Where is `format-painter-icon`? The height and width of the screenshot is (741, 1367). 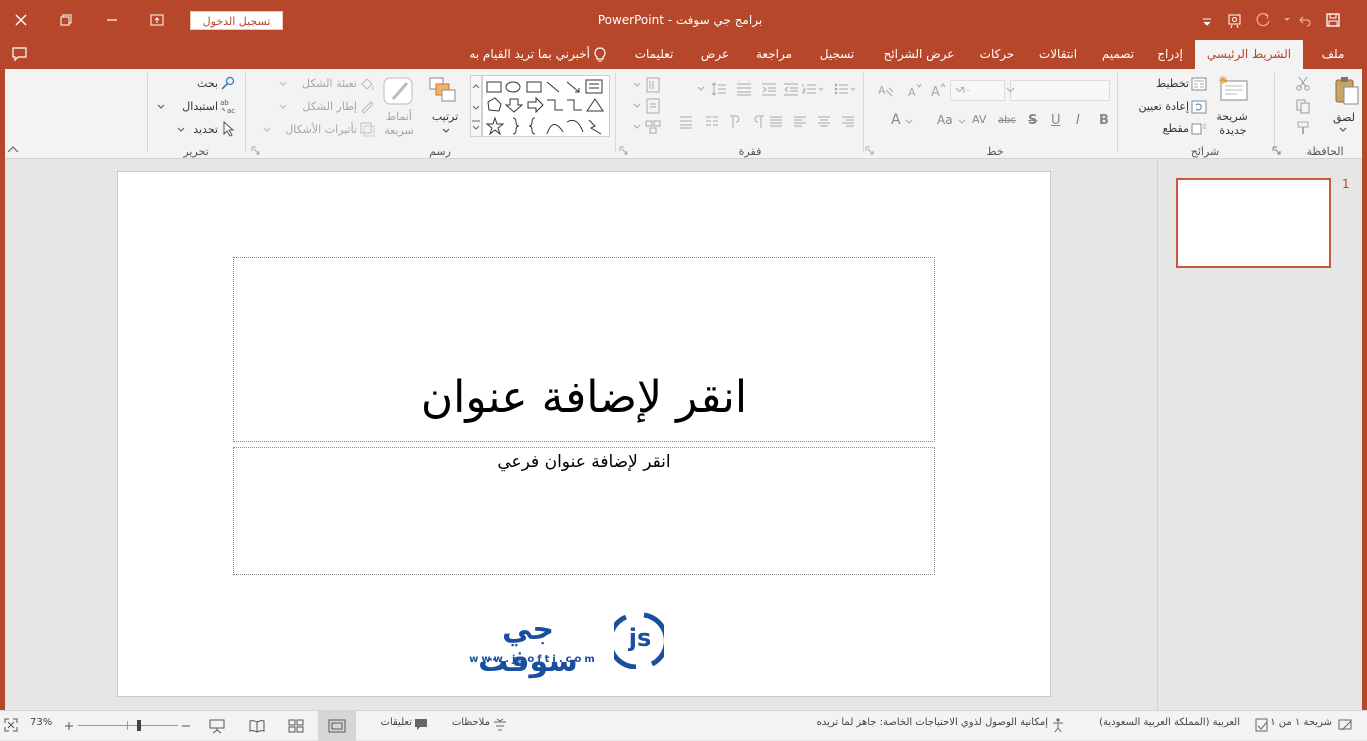 format-painter-icon is located at coordinates (1303, 128).